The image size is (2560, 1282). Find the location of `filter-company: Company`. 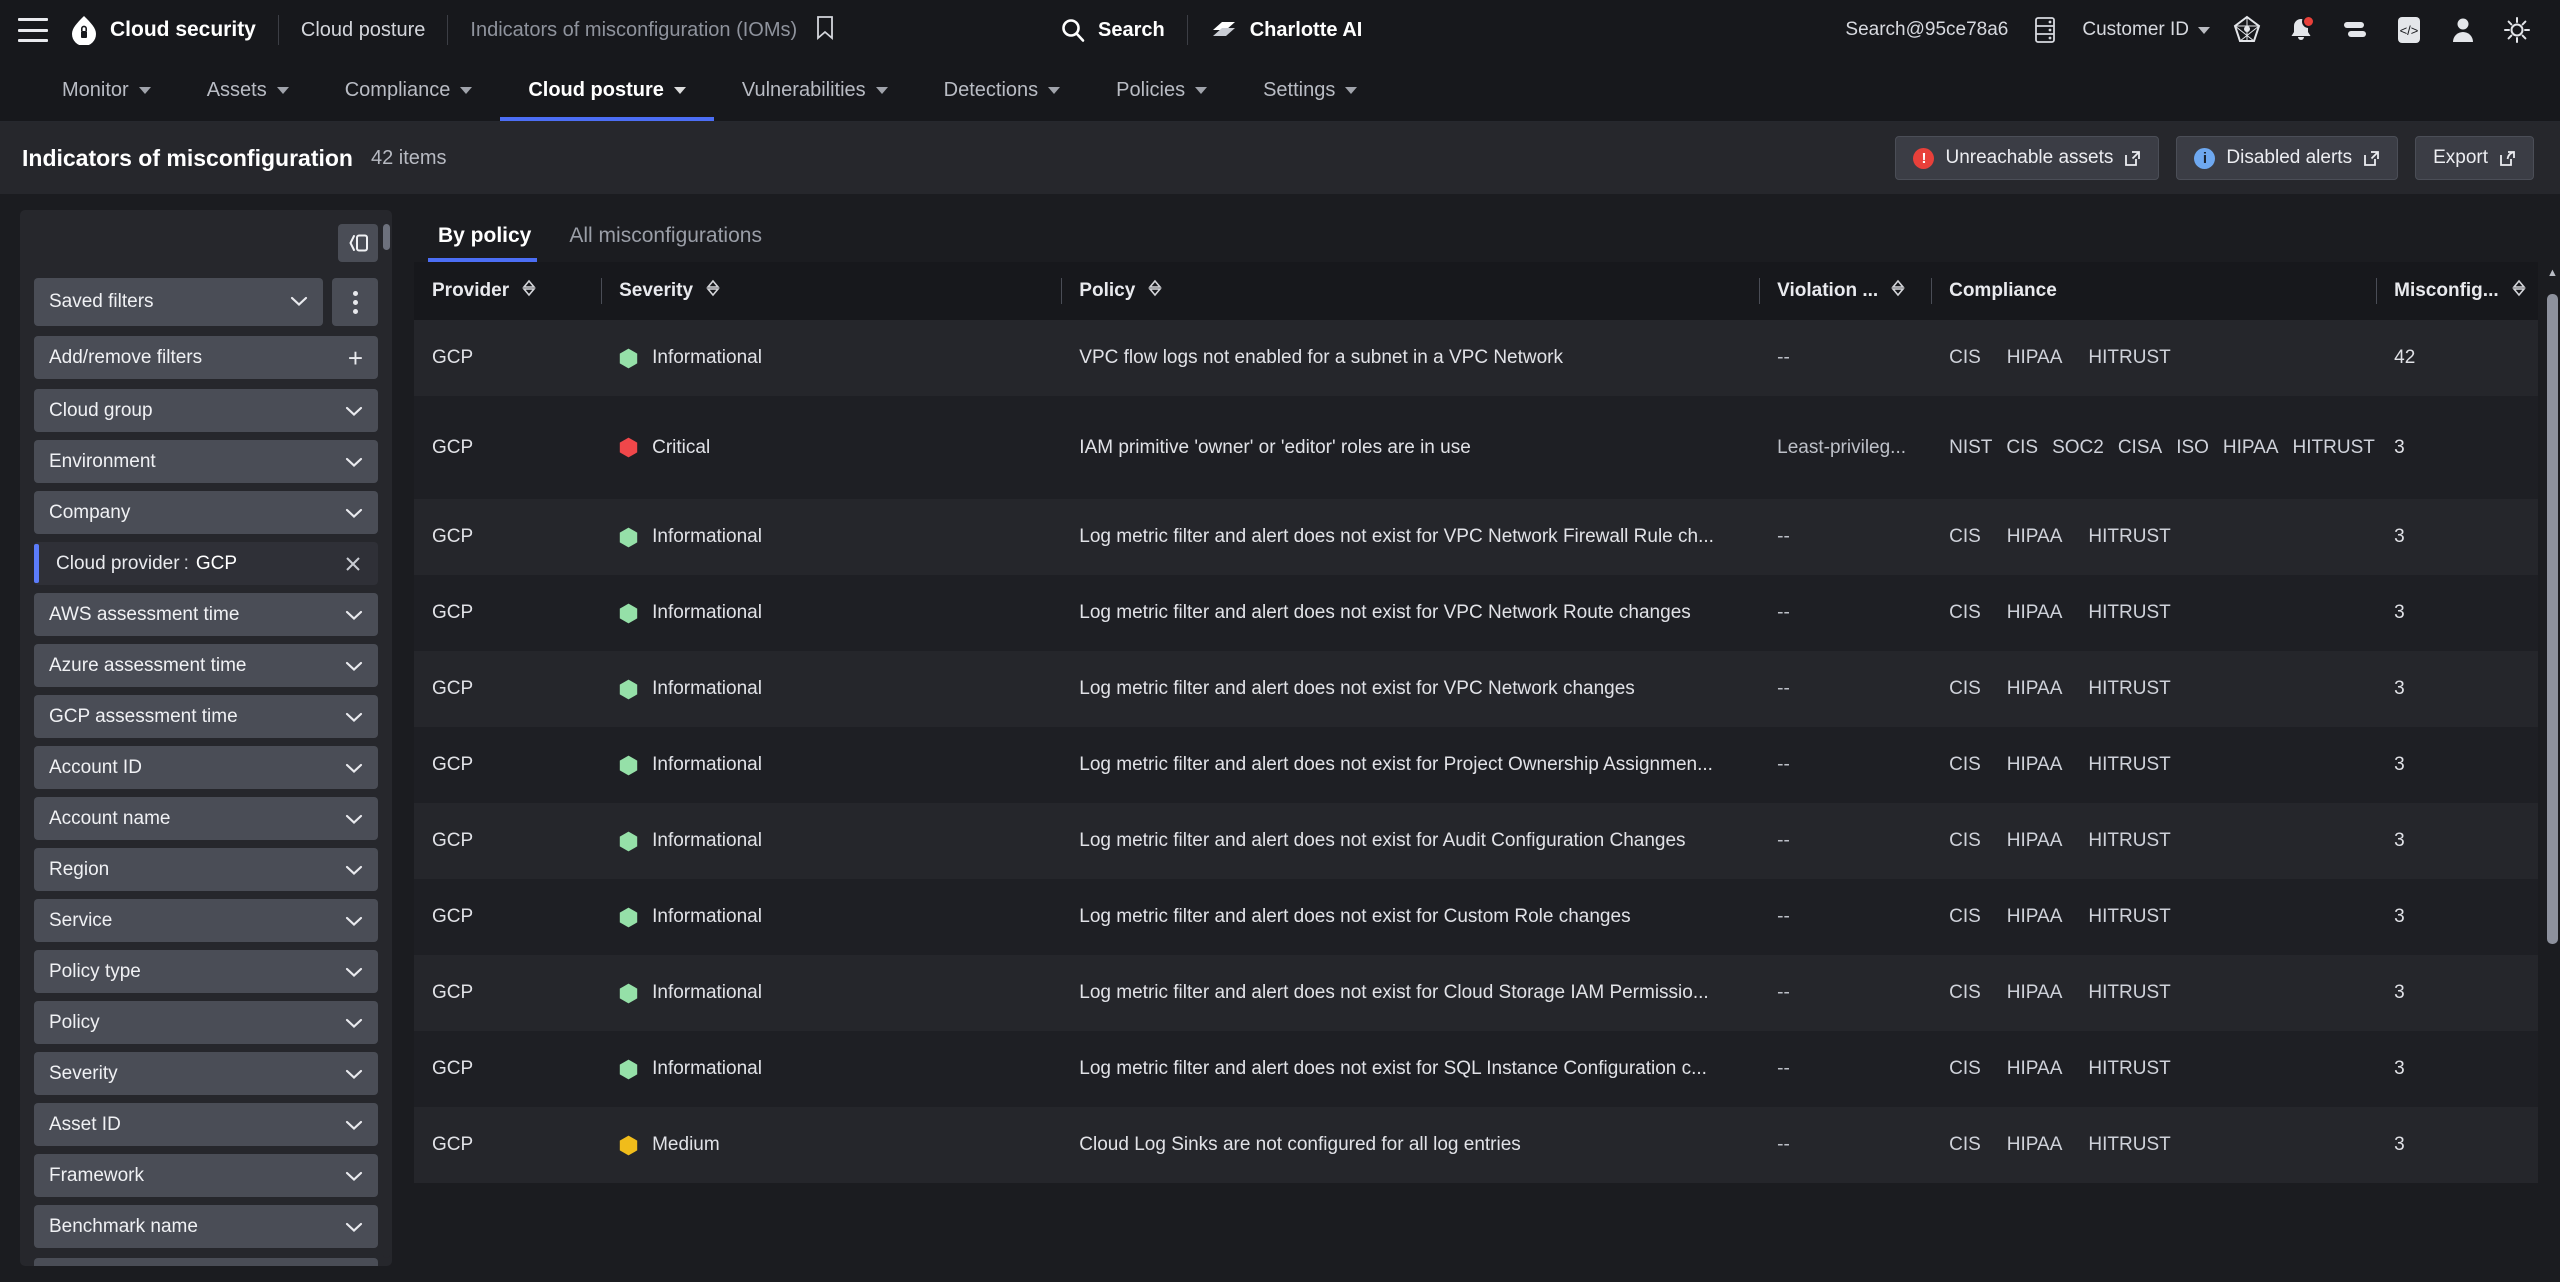

filter-company: Company is located at coordinates (206, 512).